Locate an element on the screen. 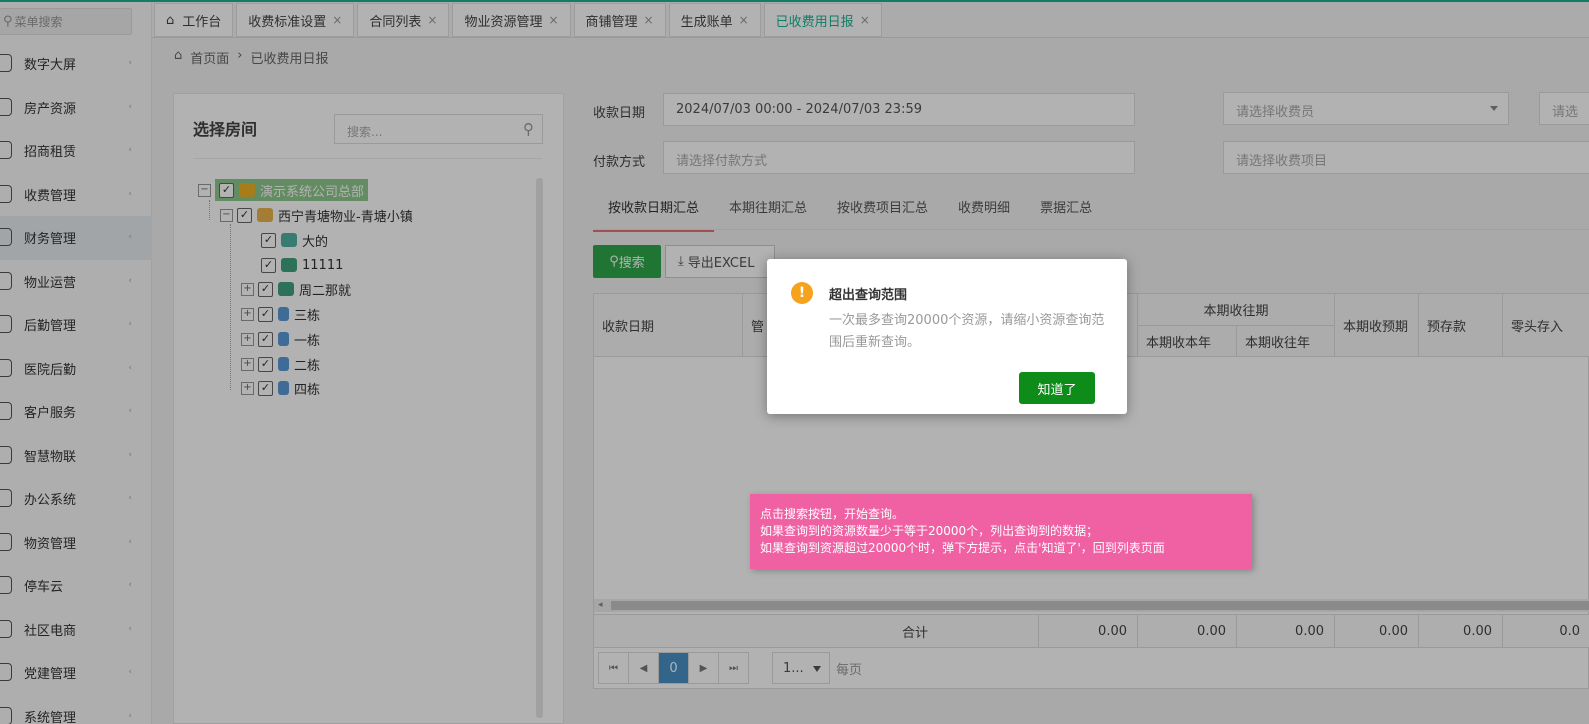 This screenshot has width=1589, height=724. note-line: 如果查询到的资源数量少于等于20000个，列出查询到的数据； is located at coordinates (929, 531).